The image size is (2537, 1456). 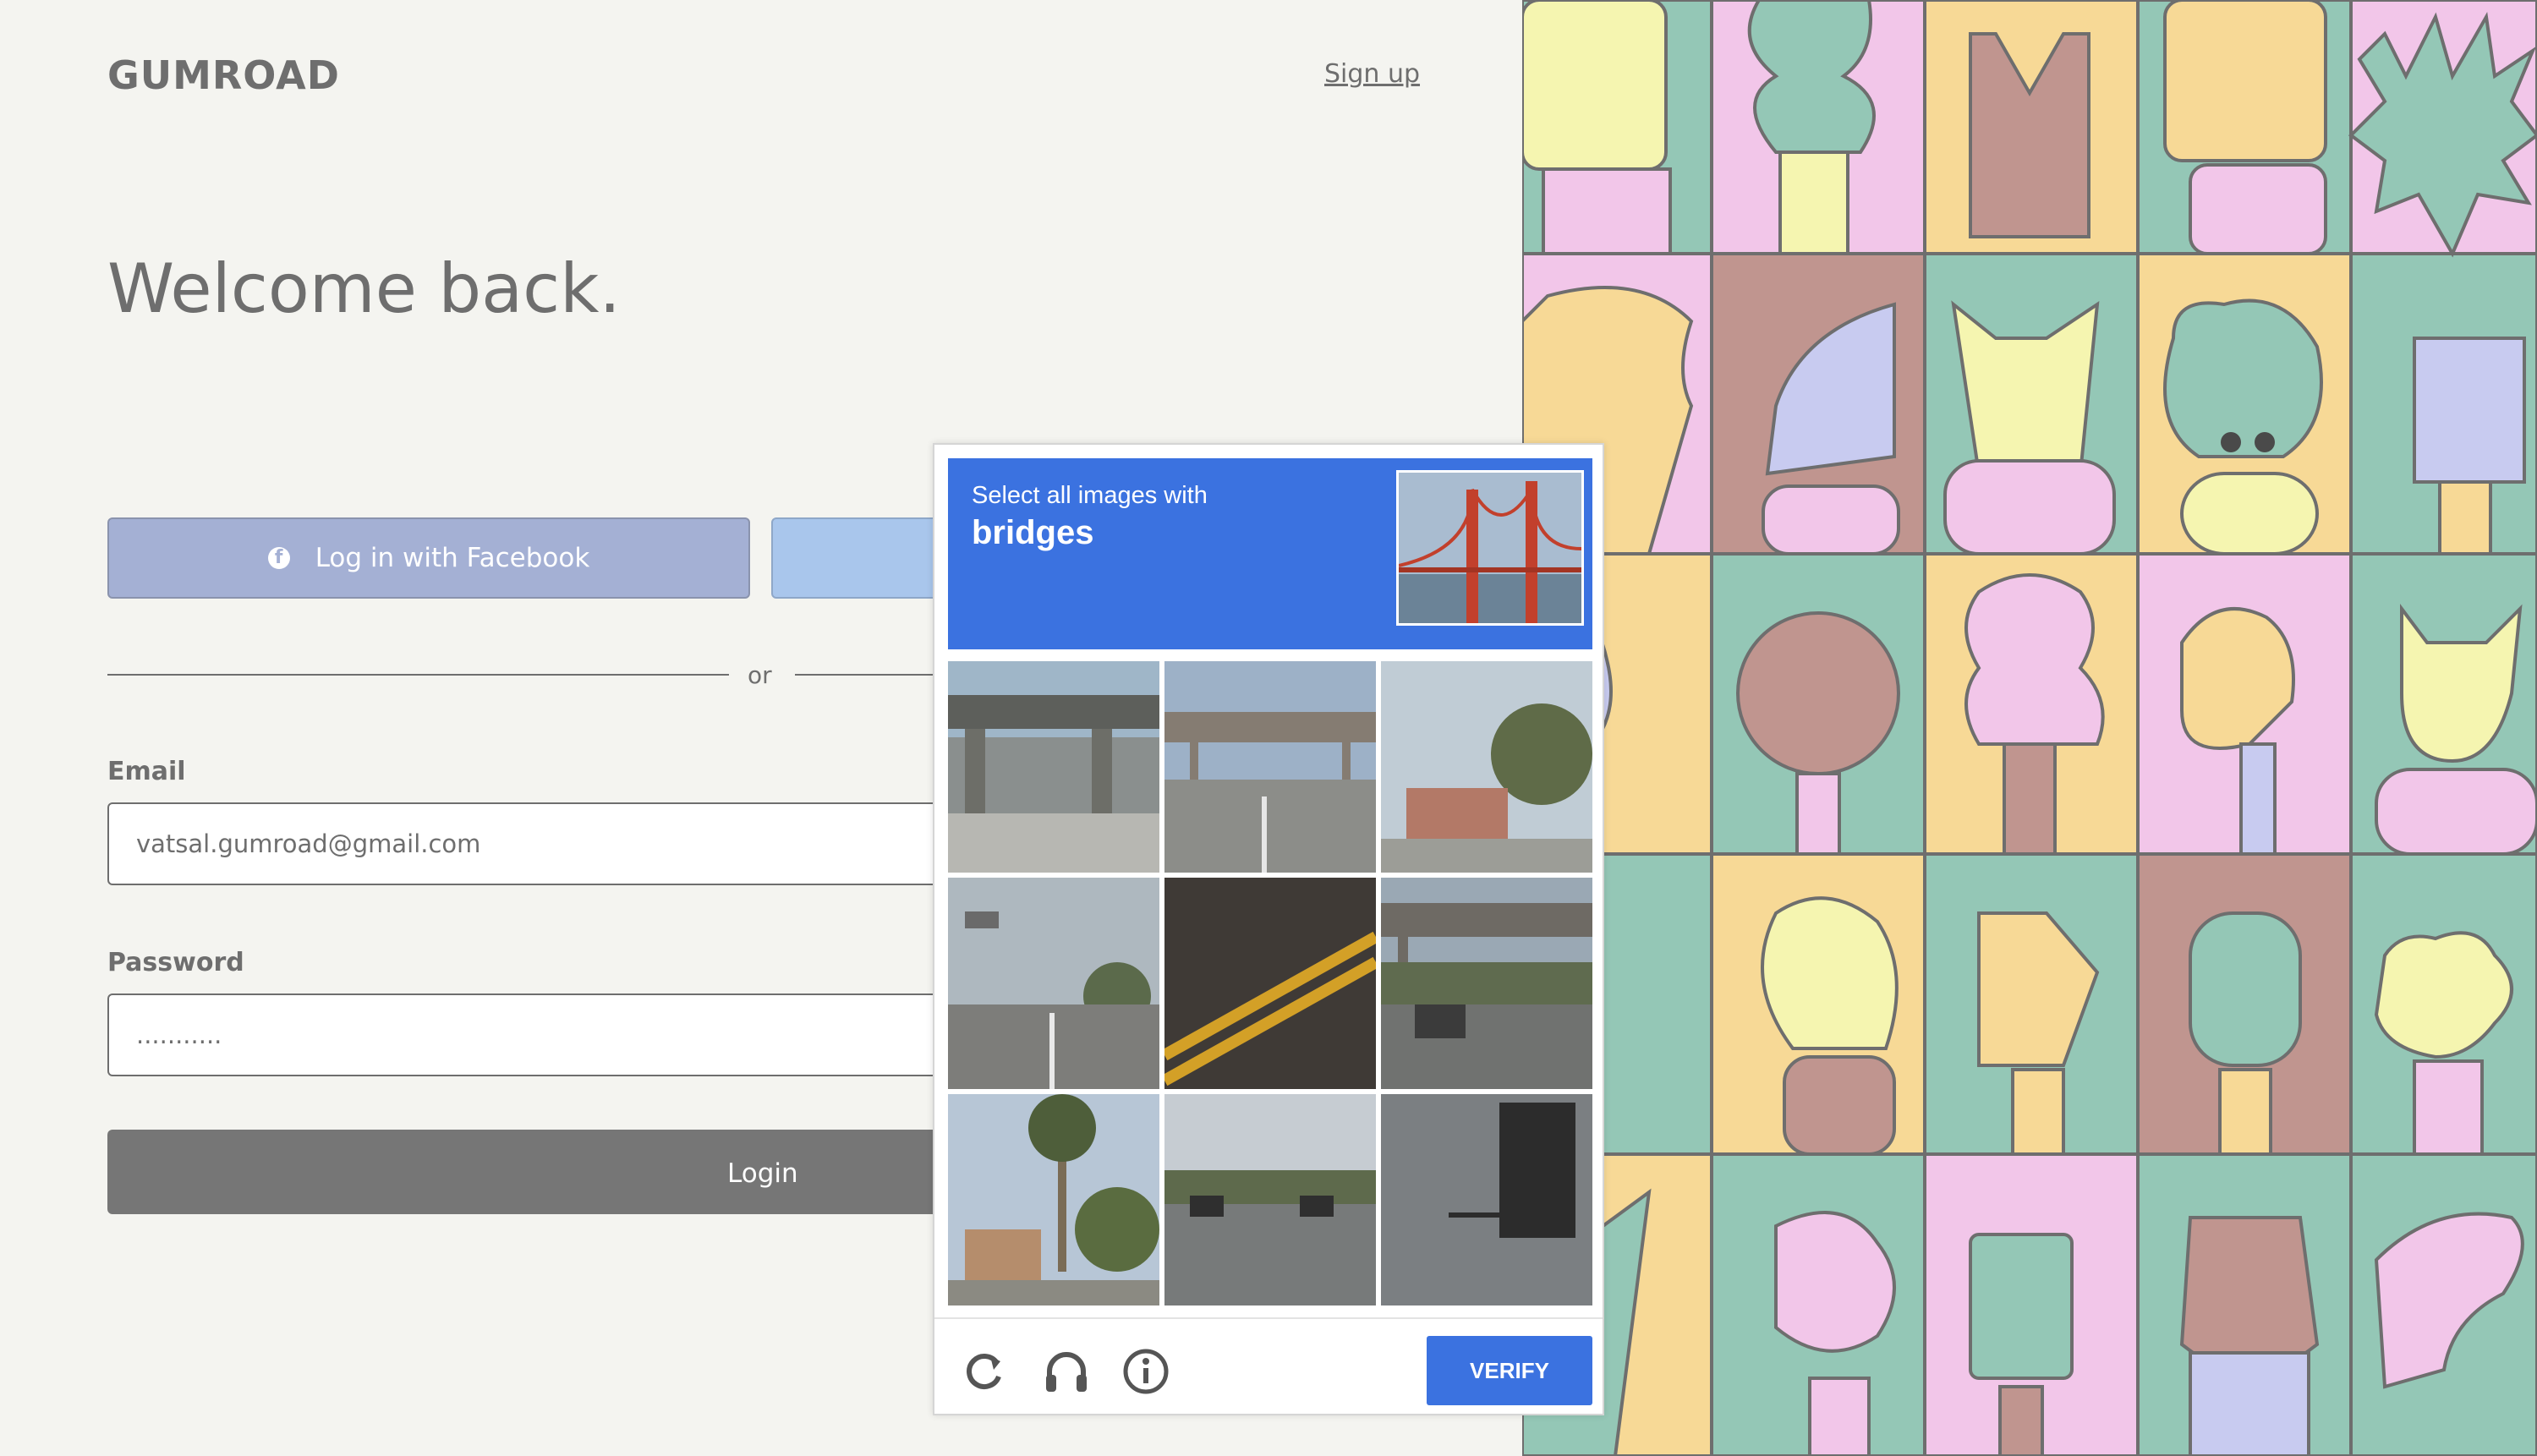 What do you see at coordinates (175, 963) in the screenshot?
I see `password-label: Password` at bounding box center [175, 963].